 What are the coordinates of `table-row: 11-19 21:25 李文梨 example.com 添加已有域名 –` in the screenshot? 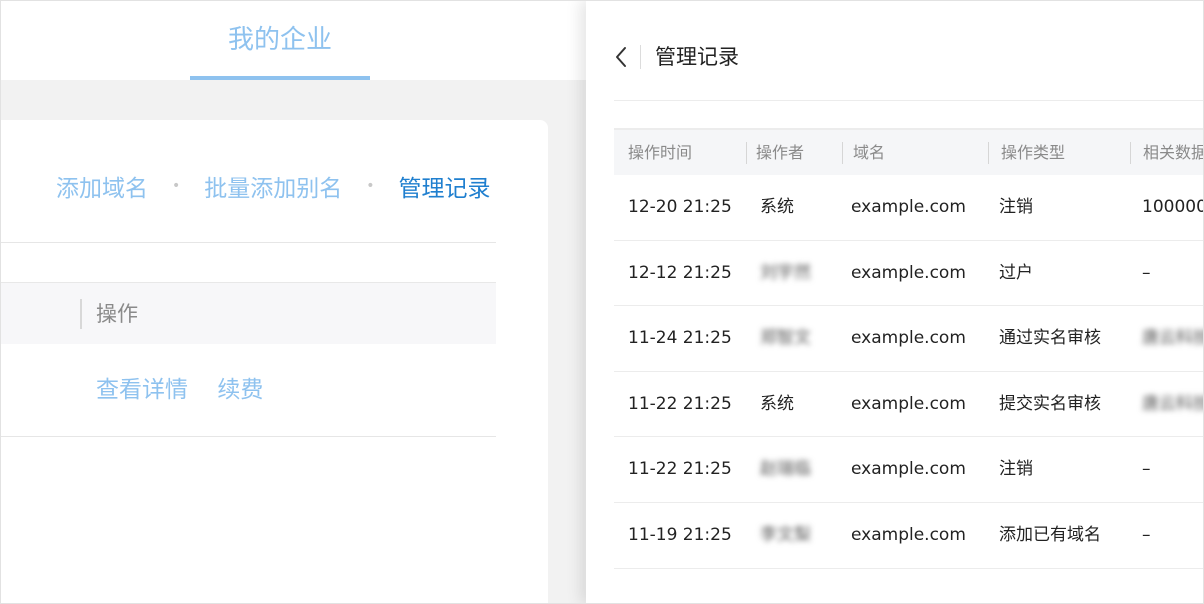 It's located at (909, 536).